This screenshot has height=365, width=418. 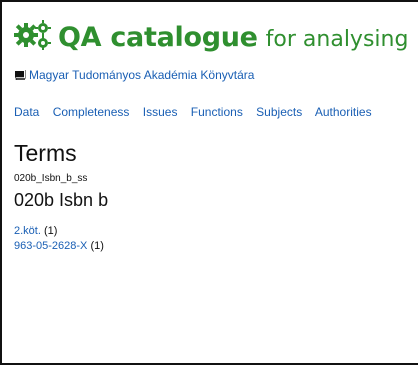 What do you see at coordinates (279, 112) in the screenshot?
I see `nav-item-subjects: Subjects` at bounding box center [279, 112].